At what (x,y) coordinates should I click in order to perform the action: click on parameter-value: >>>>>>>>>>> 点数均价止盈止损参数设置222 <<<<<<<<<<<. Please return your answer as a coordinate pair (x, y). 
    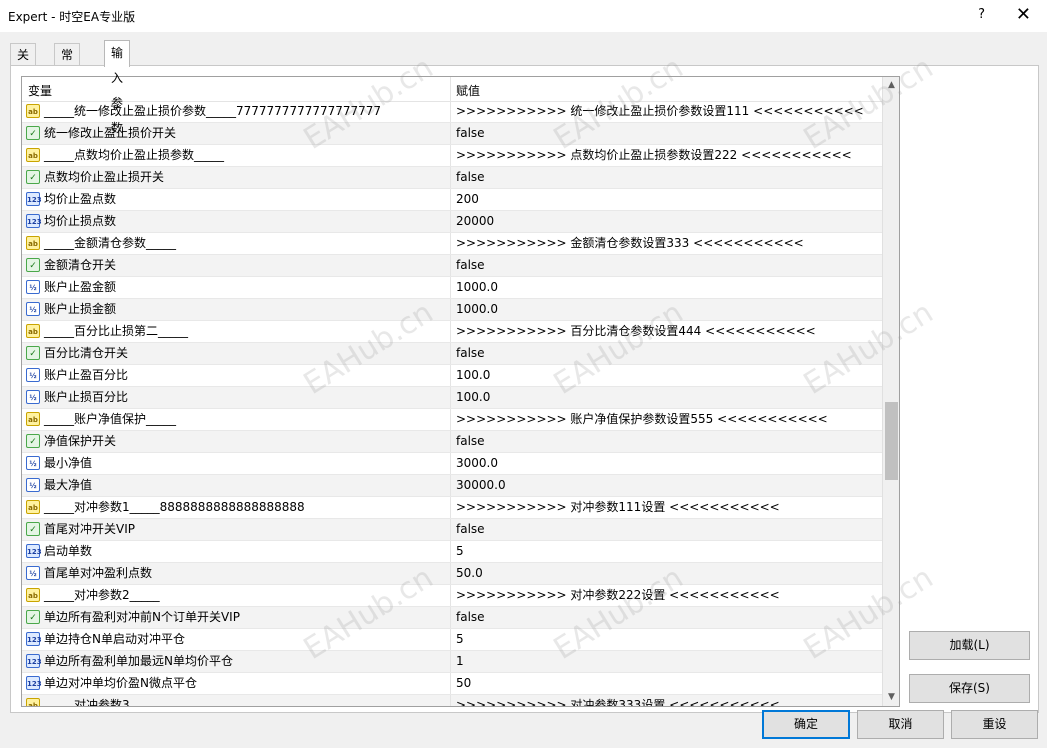
    Looking at the image, I should click on (669, 155).